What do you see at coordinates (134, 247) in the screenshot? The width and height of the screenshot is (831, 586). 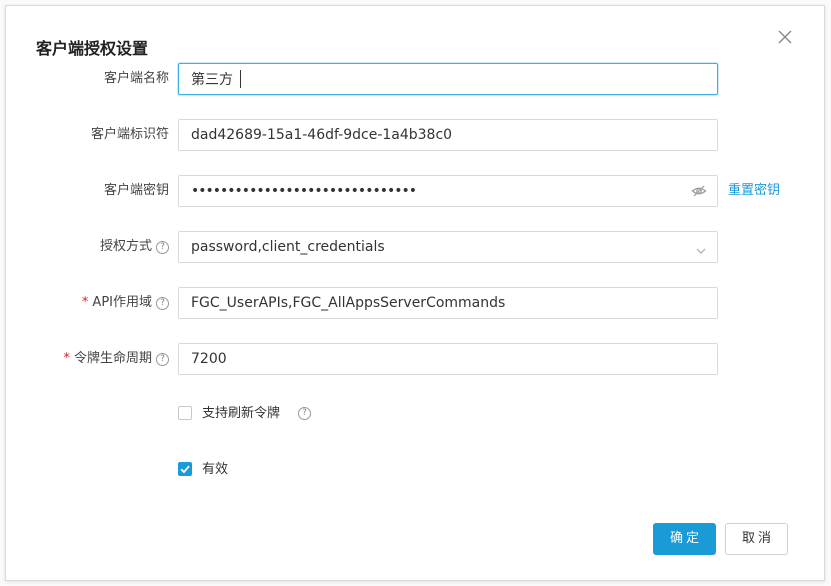 I see `grant-type-label: 授权方式?` at bounding box center [134, 247].